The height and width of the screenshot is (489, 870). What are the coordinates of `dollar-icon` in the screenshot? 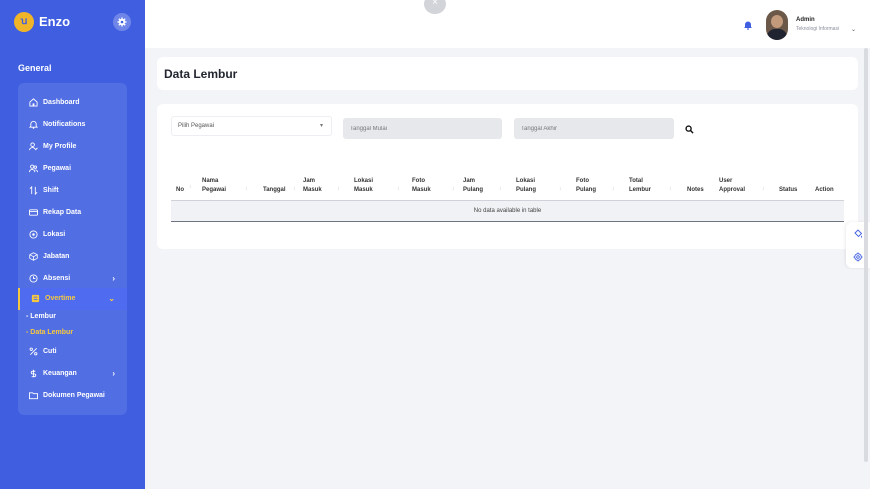 It's located at (33, 373).